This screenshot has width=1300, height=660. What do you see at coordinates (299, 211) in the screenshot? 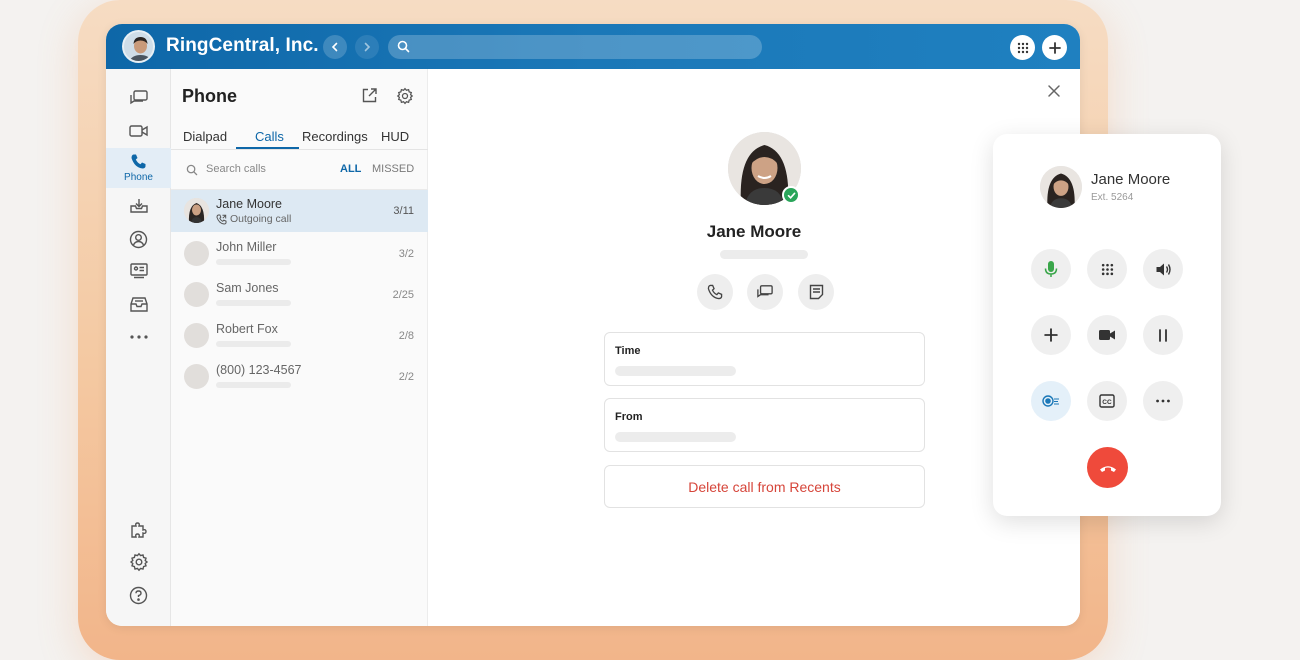
I see `call-row: Jane Moore Outgoing call 3/11` at bounding box center [299, 211].